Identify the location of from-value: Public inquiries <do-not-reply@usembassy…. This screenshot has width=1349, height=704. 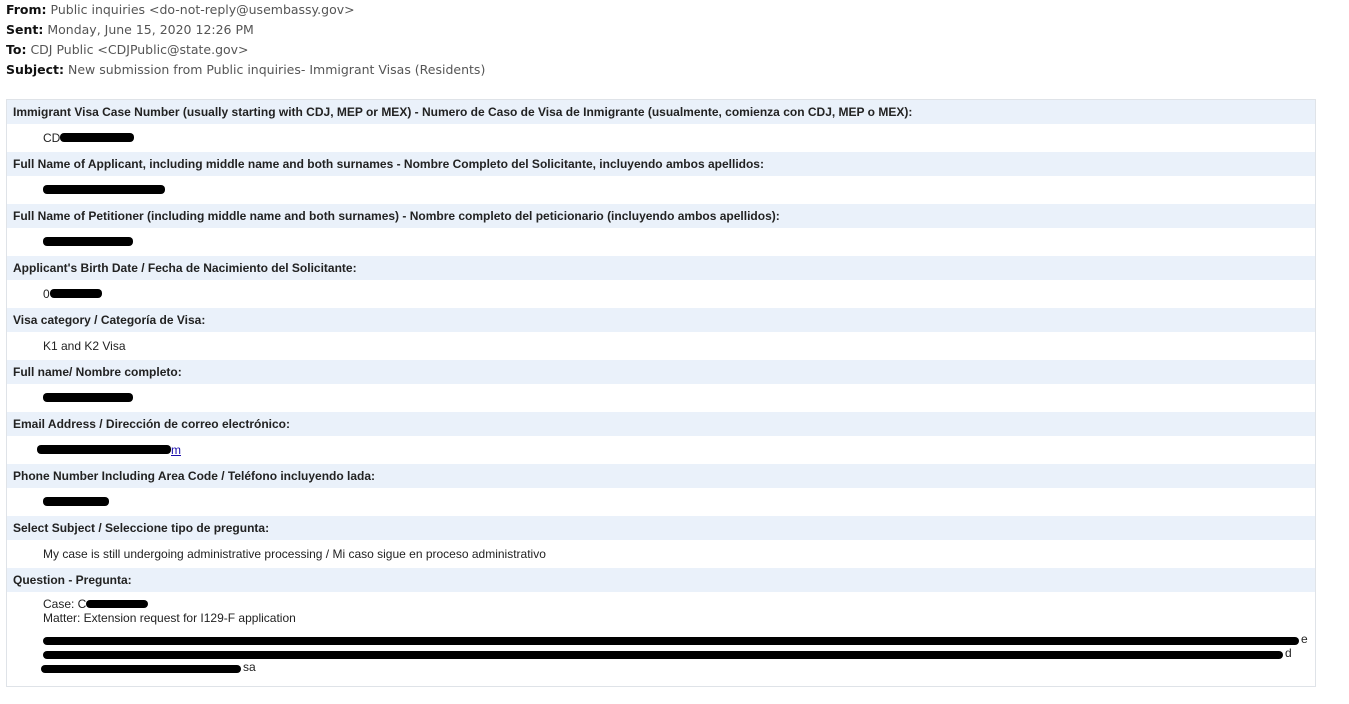
(202, 9).